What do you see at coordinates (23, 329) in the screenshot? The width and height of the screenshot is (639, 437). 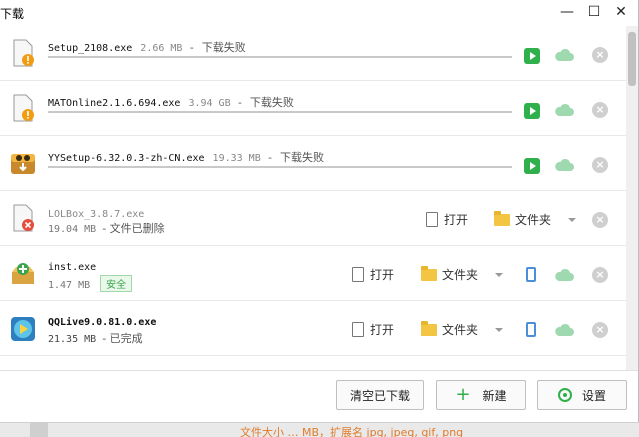 I see `qqlive-icon` at bounding box center [23, 329].